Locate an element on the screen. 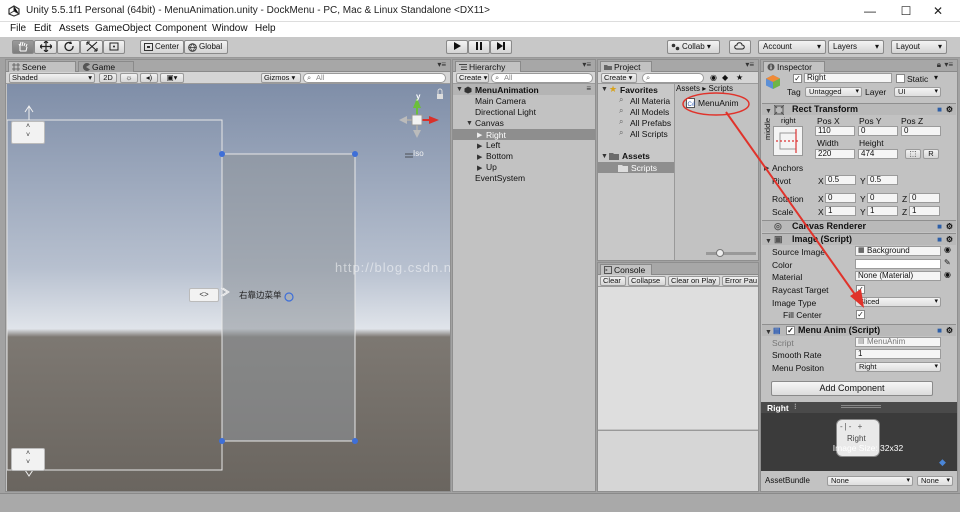 The height and width of the screenshot is (512, 960). hierarchy-item-bottom: Bottom is located at coordinates (499, 156).